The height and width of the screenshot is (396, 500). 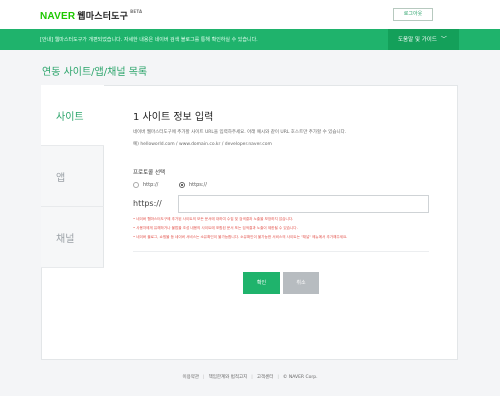 What do you see at coordinates (190, 377) in the screenshot?
I see `footer-link-terms: 이용약관` at bounding box center [190, 377].